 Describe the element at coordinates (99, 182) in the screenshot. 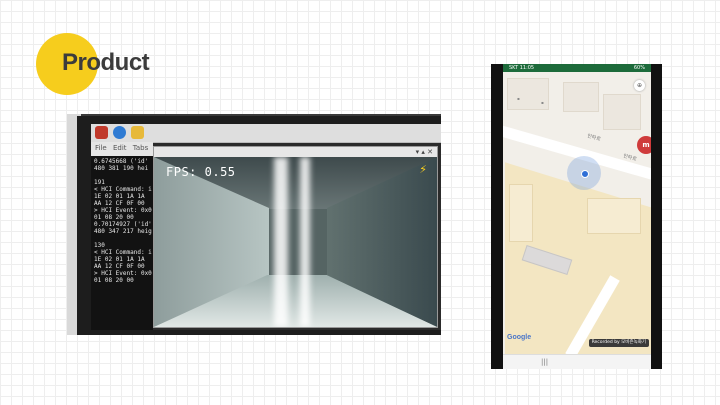

I see `terminal-line: 191` at that location.